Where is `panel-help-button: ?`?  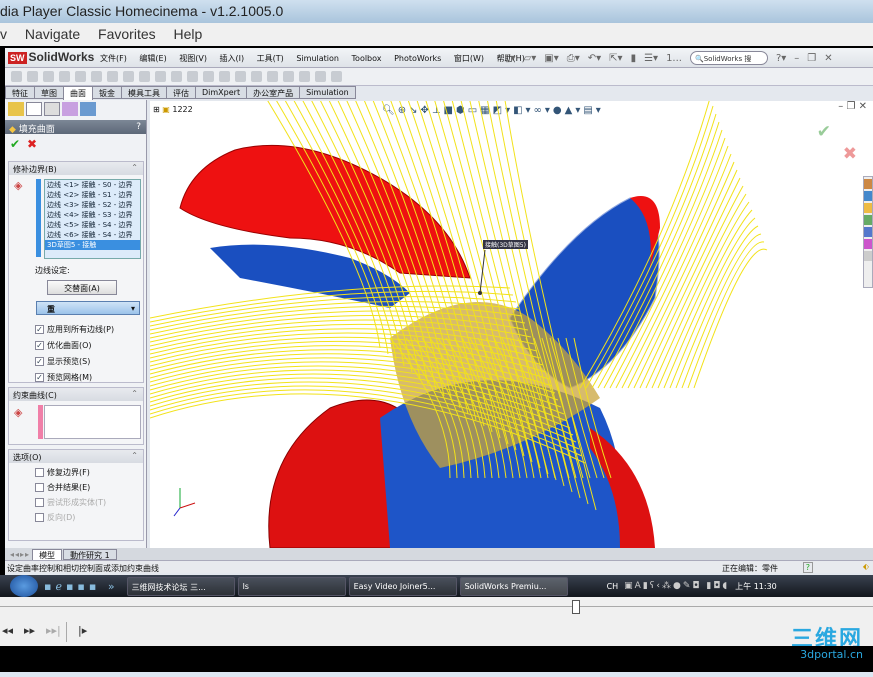
panel-help-button: ? is located at coordinates (138, 127).